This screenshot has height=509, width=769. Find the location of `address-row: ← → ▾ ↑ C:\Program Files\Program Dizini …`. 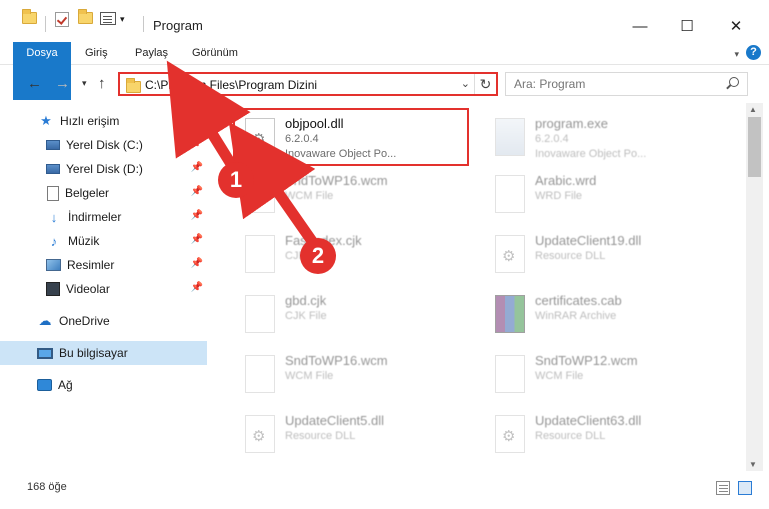

address-row: ← → ▾ ↑ C:\Program Files\Program Dizini … is located at coordinates (384, 84).